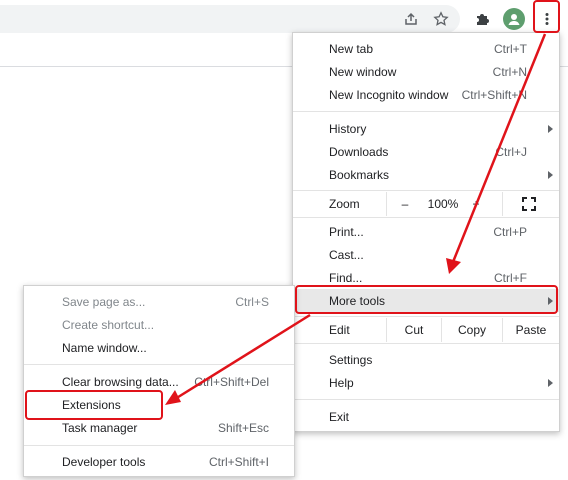  I want to click on annotation-box-extensions, so click(94, 405).